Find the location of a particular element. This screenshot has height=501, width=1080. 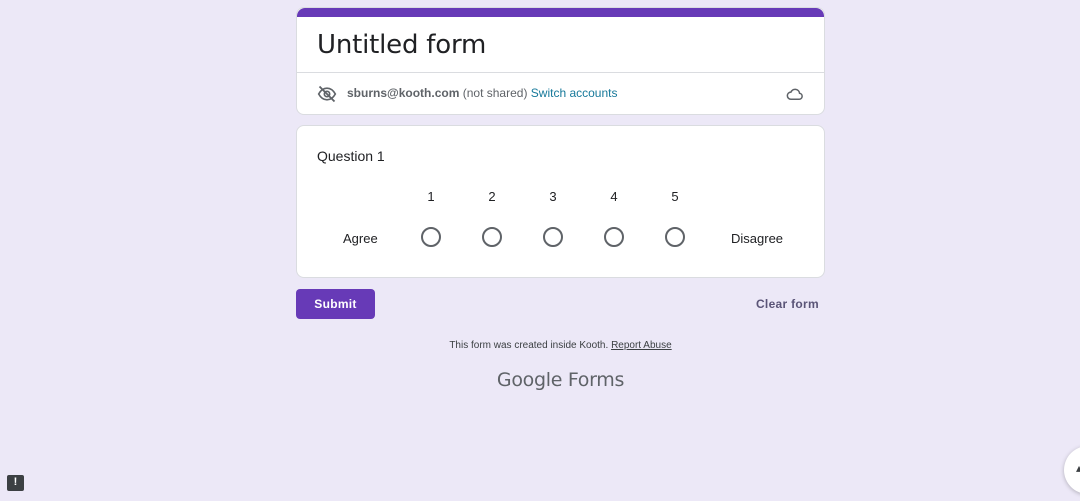

scale-number: 1 is located at coordinates (431, 196).